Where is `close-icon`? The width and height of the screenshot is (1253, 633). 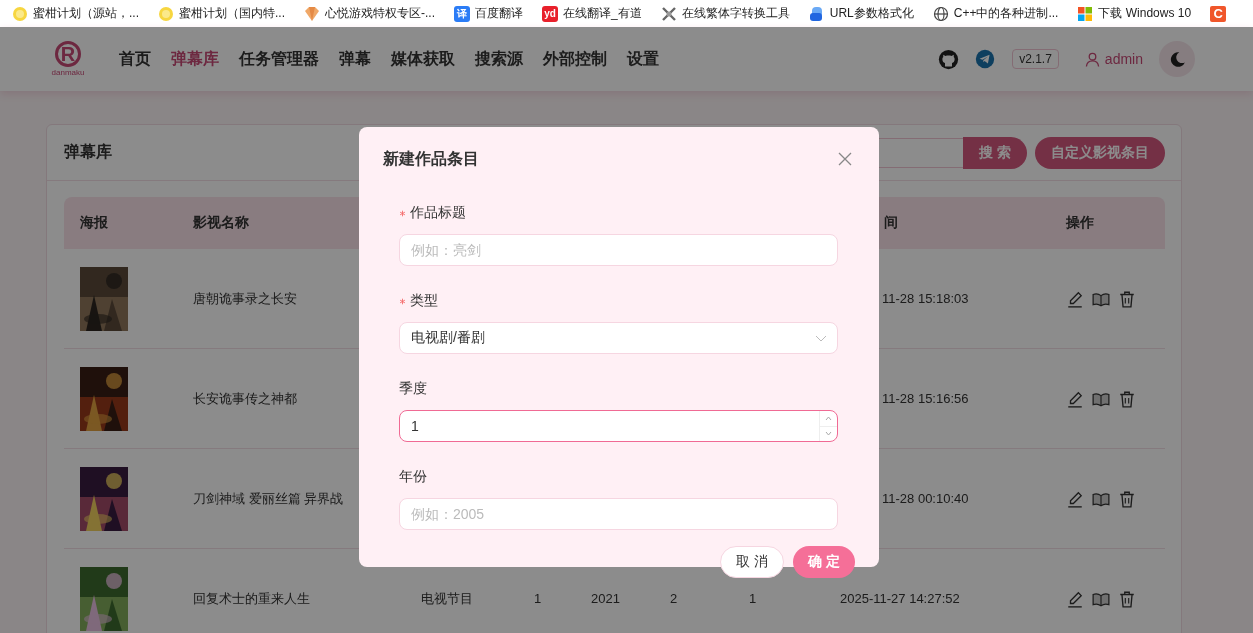 close-icon is located at coordinates (845, 158).